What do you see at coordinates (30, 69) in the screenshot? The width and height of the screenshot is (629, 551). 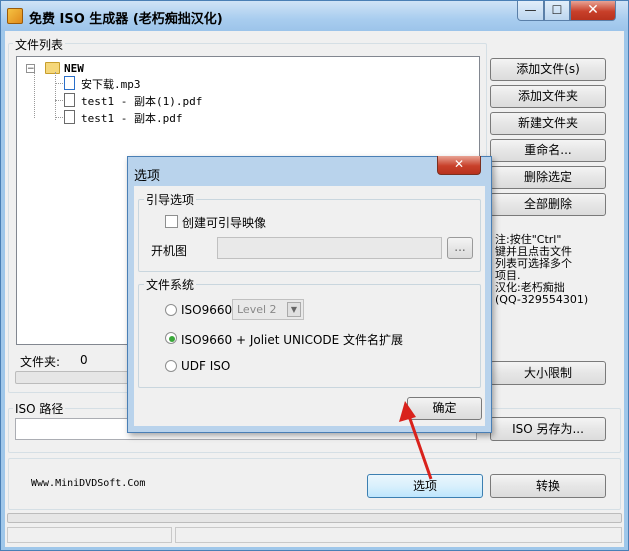 I see `collapse-icon: −` at bounding box center [30, 69].